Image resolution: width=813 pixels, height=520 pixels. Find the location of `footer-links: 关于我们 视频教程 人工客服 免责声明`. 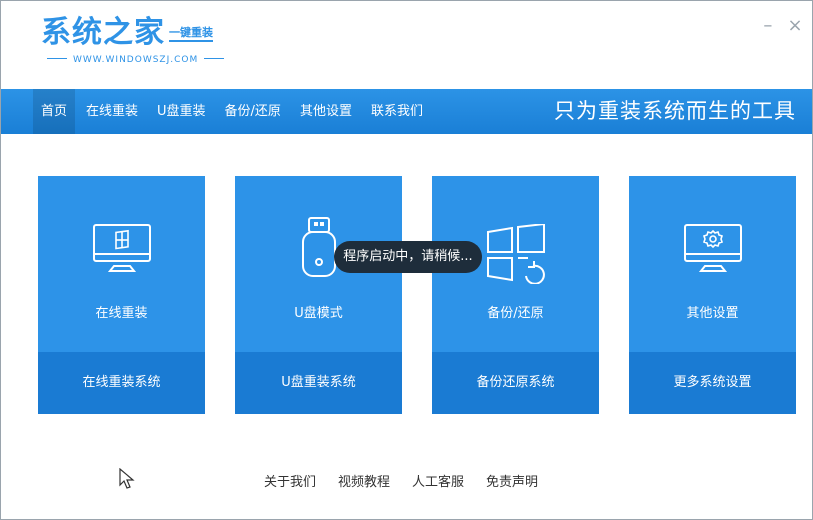

footer-links: 关于我们 视频教程 人工客服 免责声明 is located at coordinates (412, 480).